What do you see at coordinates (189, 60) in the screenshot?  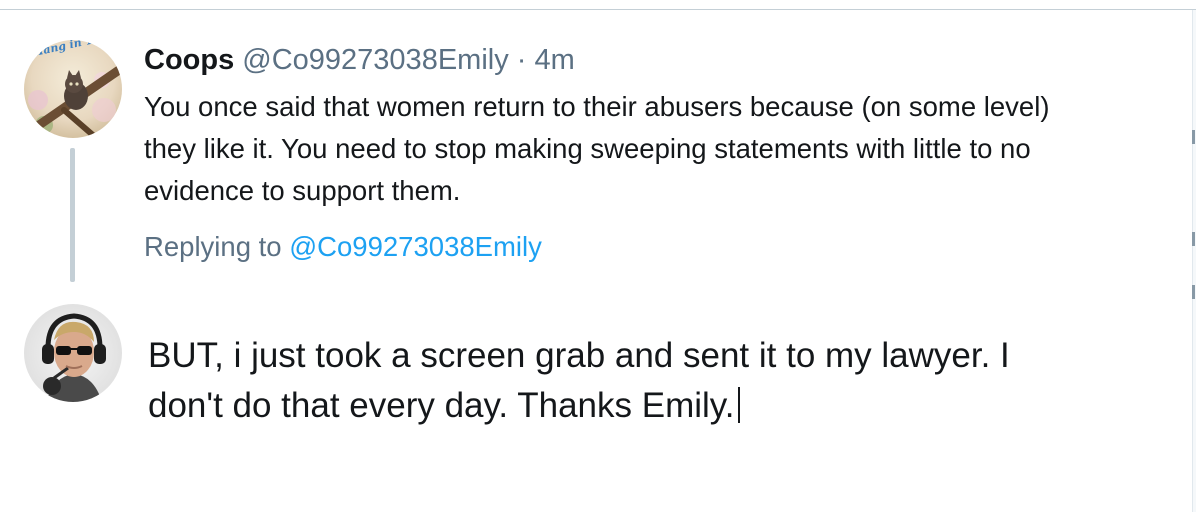 I see `author-display-name: Coops` at bounding box center [189, 60].